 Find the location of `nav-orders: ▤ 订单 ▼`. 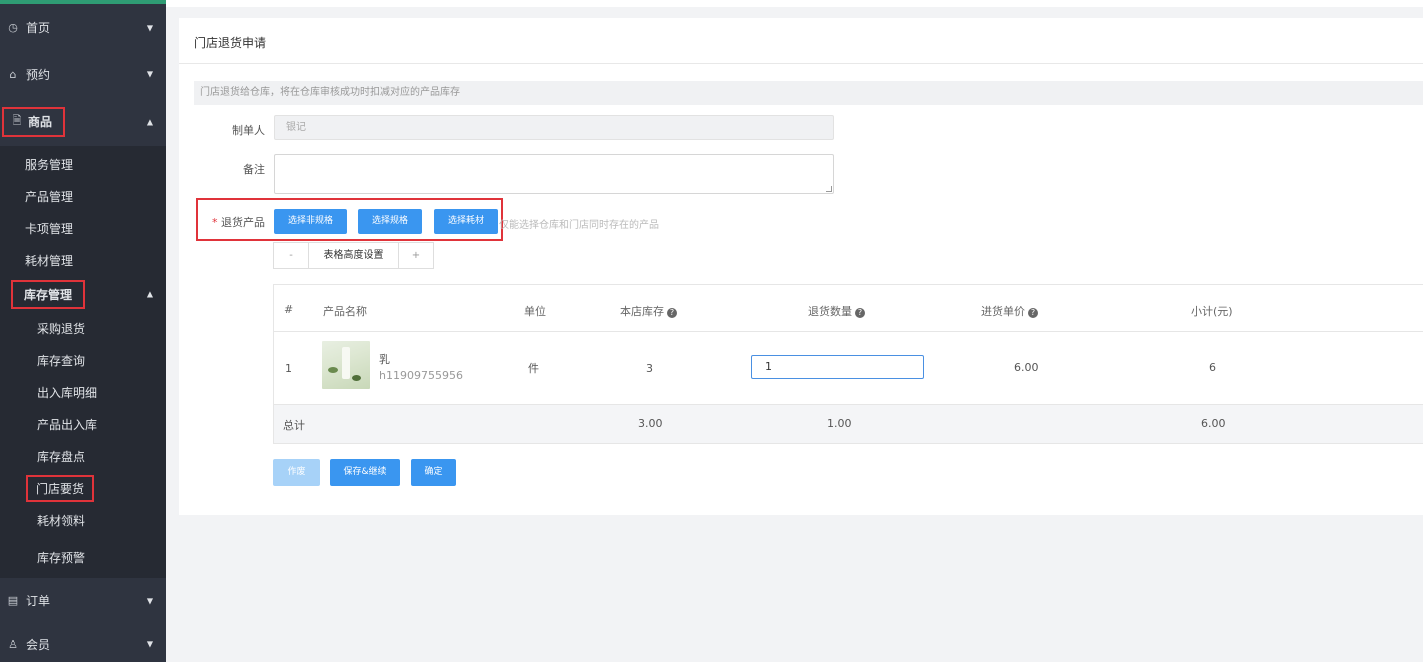

nav-orders: ▤ 订单 ▼ is located at coordinates (83, 600).